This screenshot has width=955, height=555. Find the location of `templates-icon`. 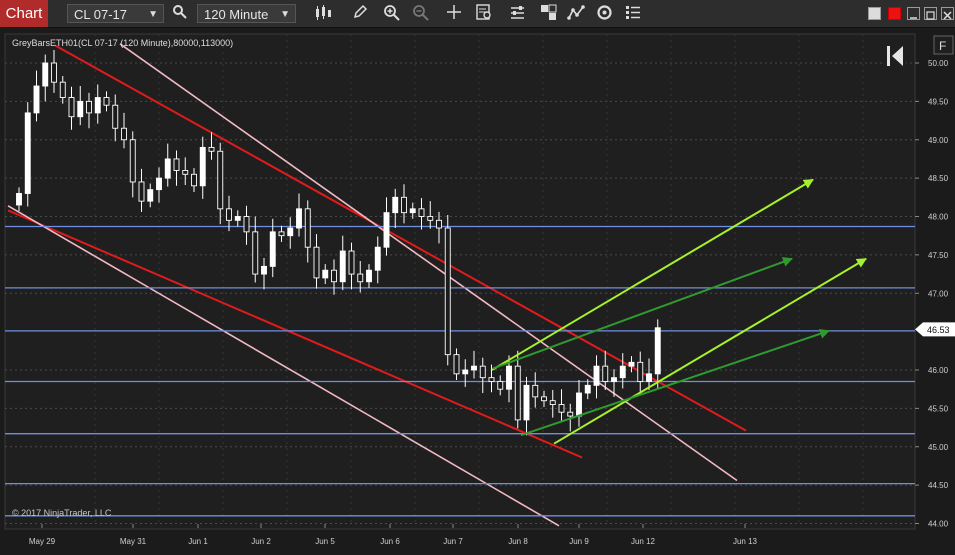

templates-icon is located at coordinates (548, 14).